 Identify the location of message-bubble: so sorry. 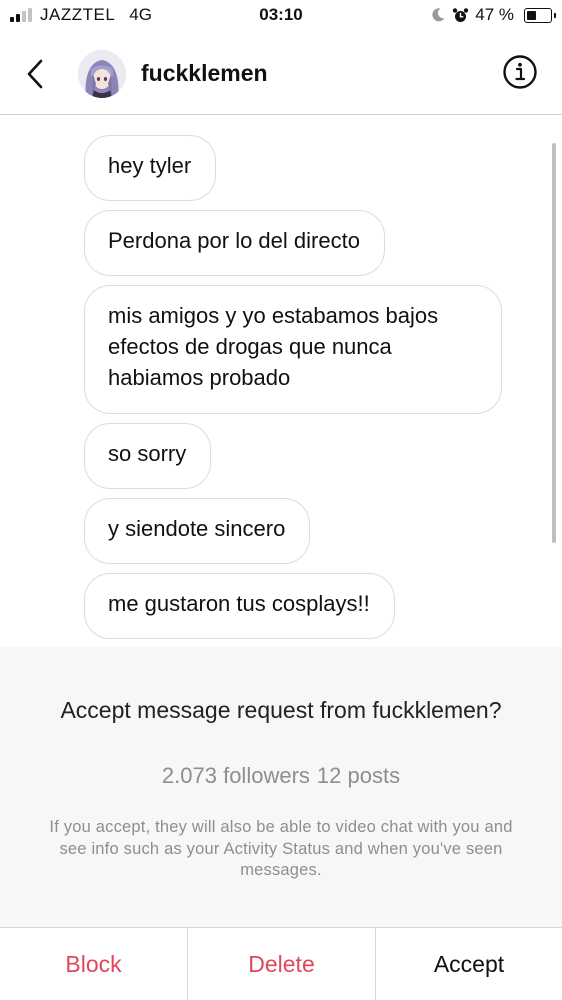
(148, 456).